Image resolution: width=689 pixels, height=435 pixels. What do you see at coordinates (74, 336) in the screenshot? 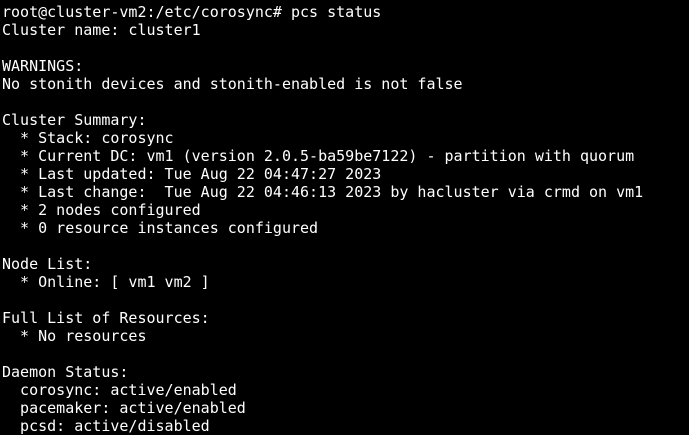
I see `no-resources-line: * No resources` at bounding box center [74, 336].